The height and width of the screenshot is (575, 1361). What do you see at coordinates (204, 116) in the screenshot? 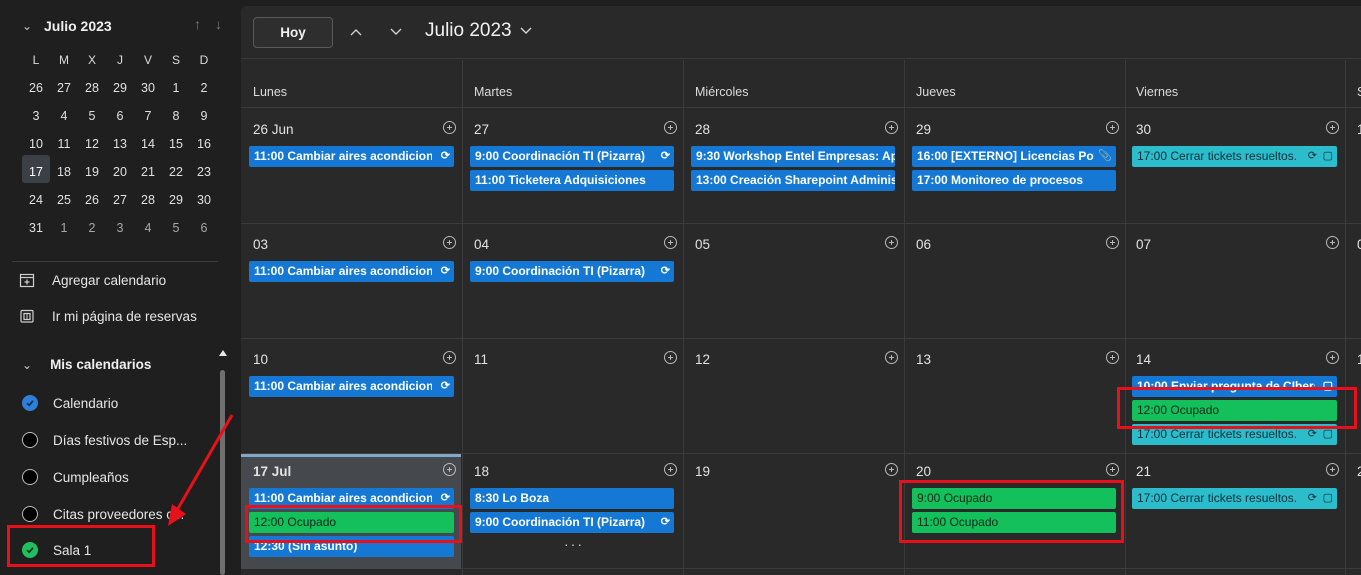
I see `mini-day: 9` at bounding box center [204, 116].